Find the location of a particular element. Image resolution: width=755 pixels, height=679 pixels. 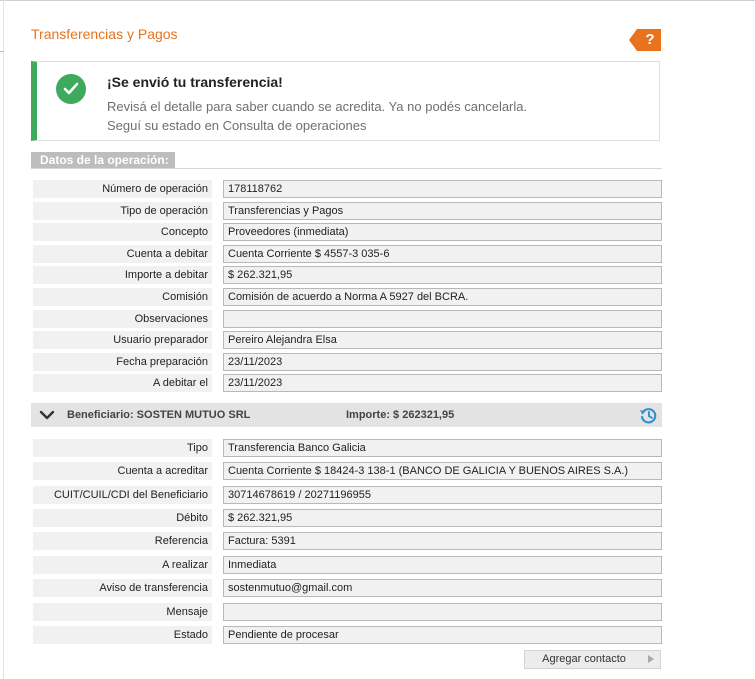

add-contact-button: Agregar contacto is located at coordinates (592, 659).